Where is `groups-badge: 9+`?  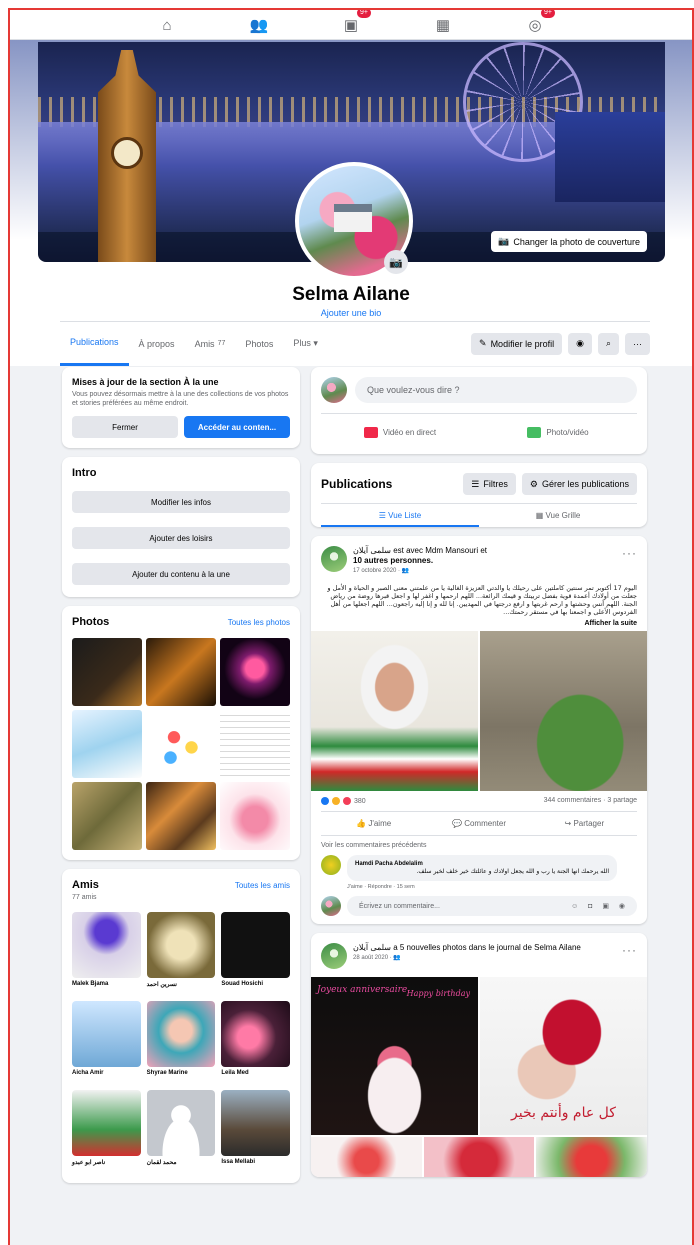 groups-badge: 9+ is located at coordinates (548, 14).